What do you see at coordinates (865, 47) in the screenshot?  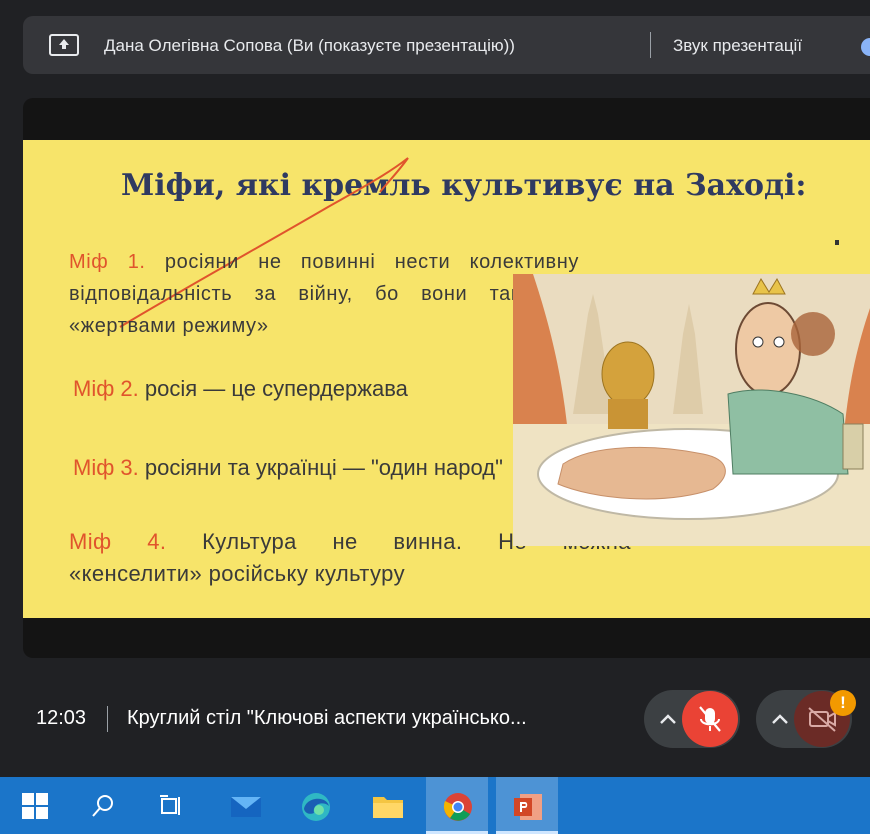 I see `audio-toggle` at bounding box center [865, 47].